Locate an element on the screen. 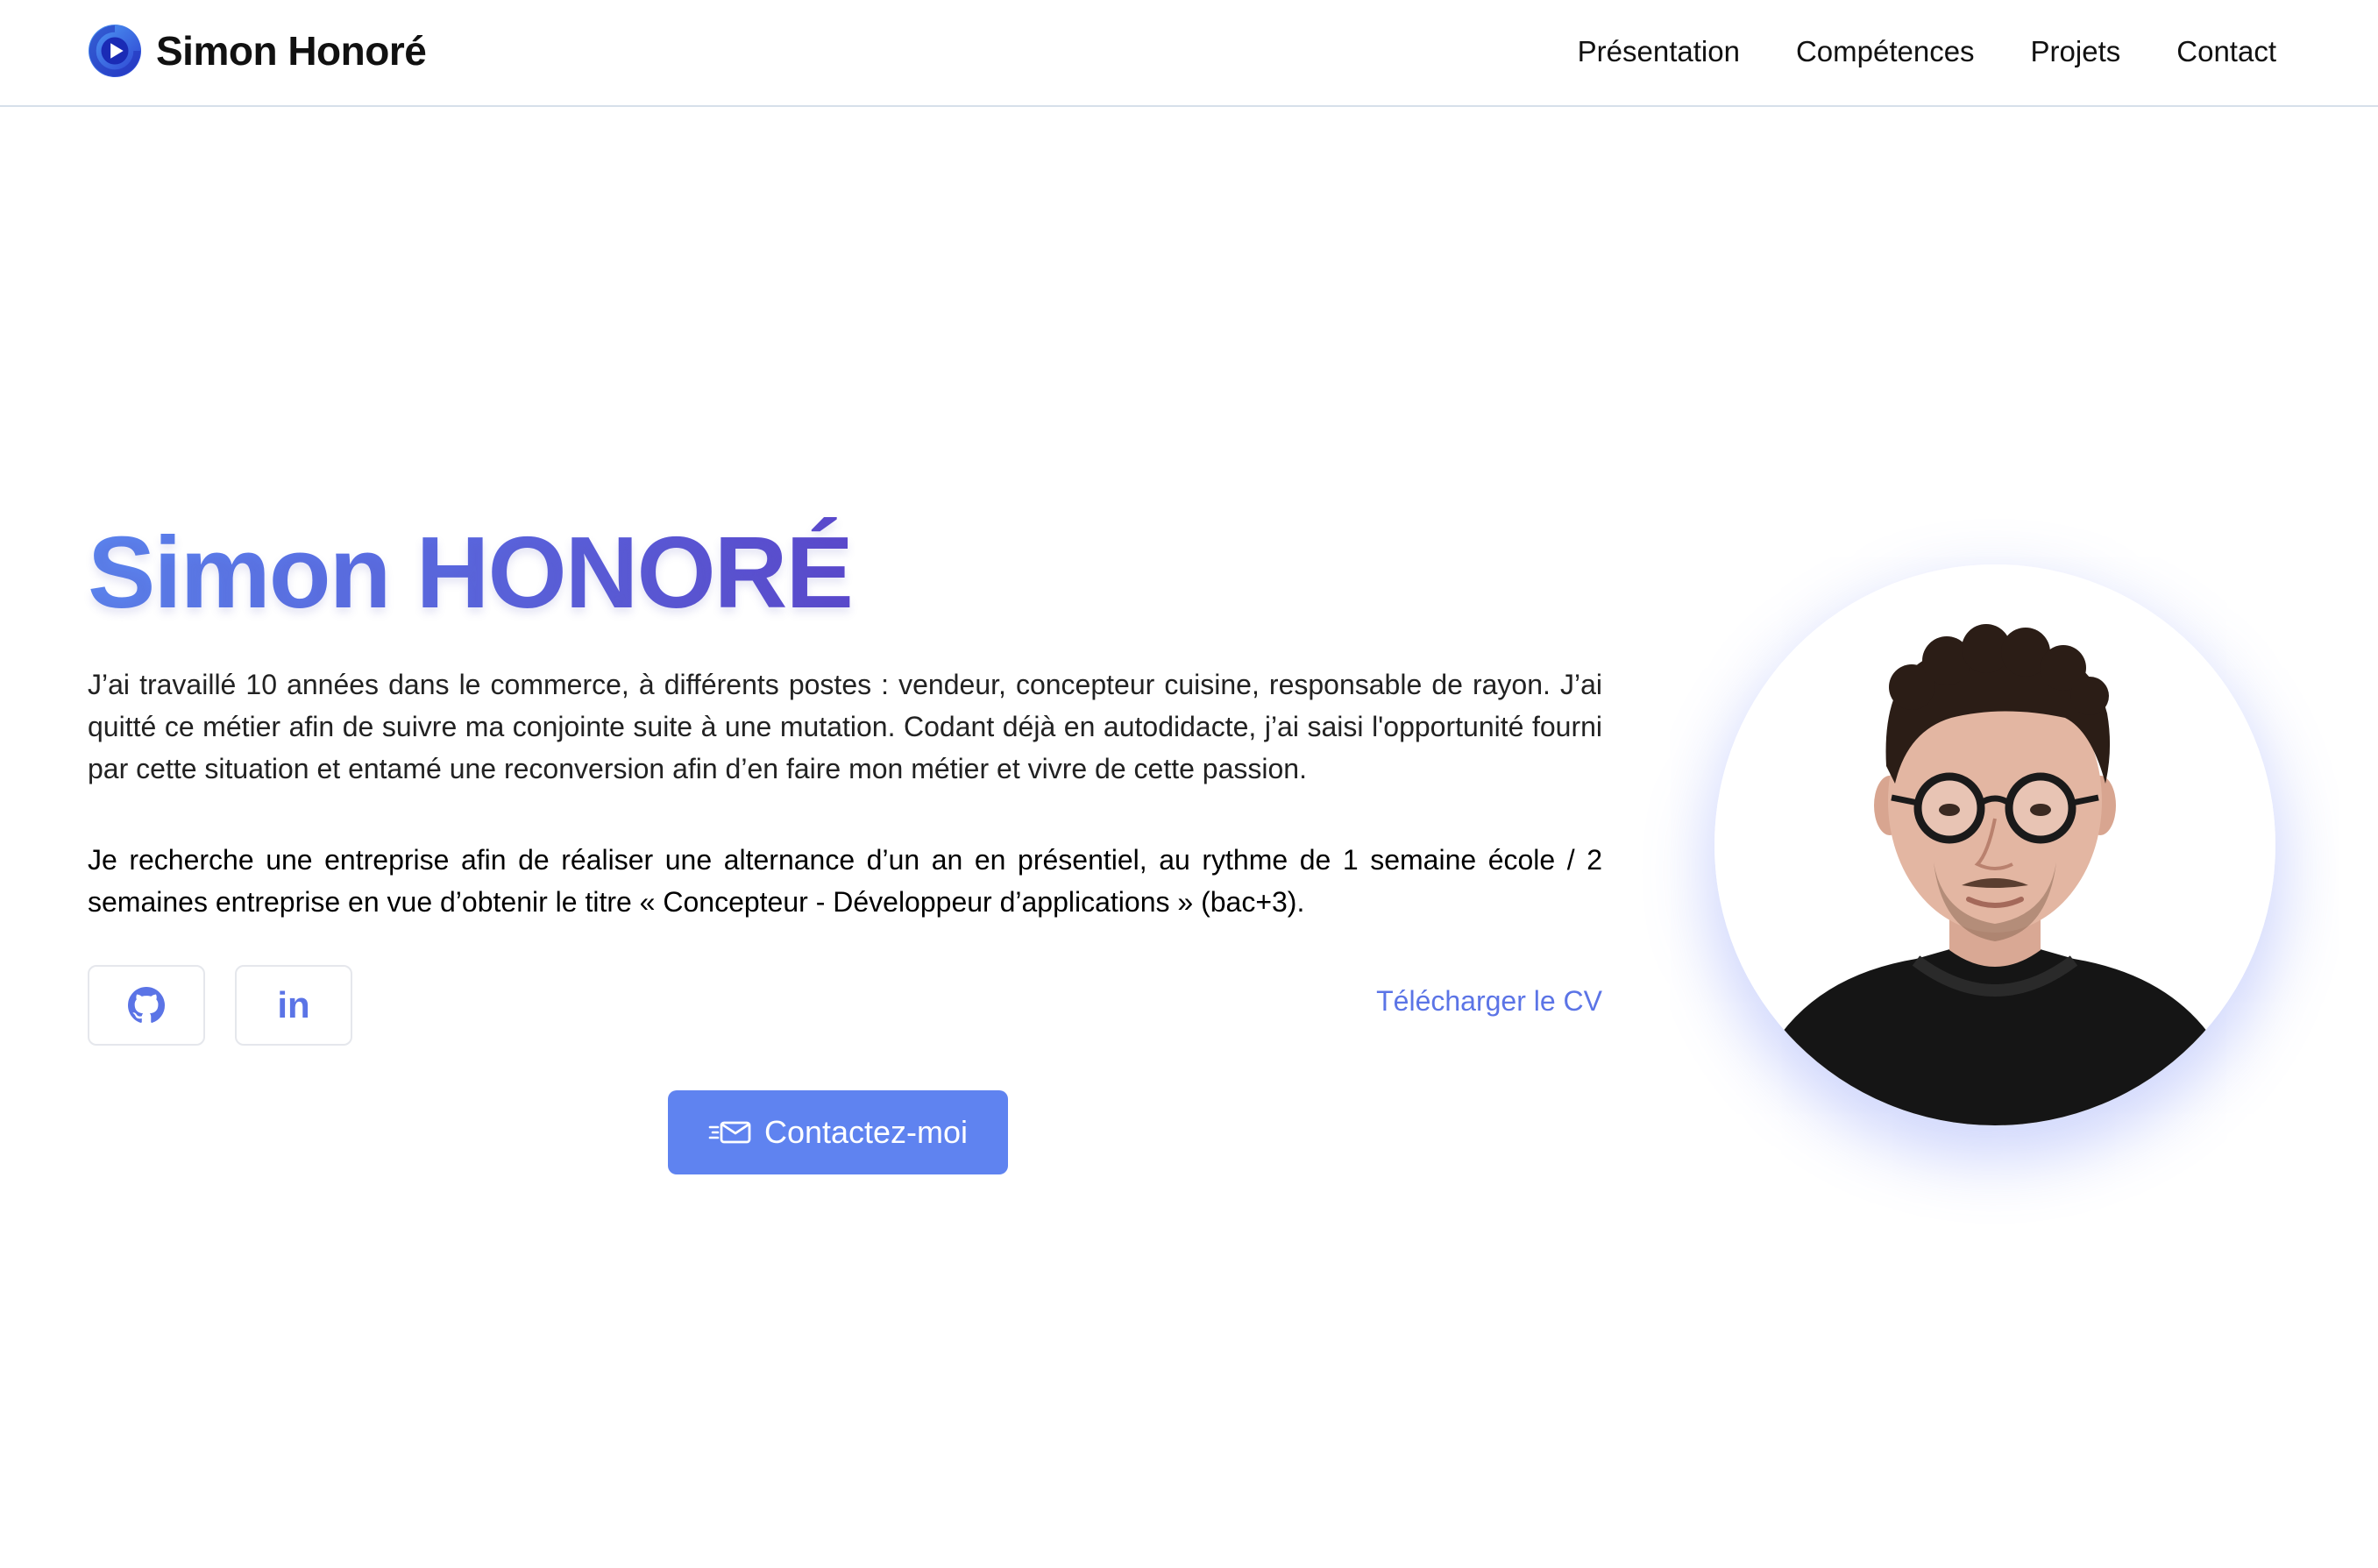 The image size is (2378, 1568). contact-me-label: Contactez-moi is located at coordinates (866, 1132).